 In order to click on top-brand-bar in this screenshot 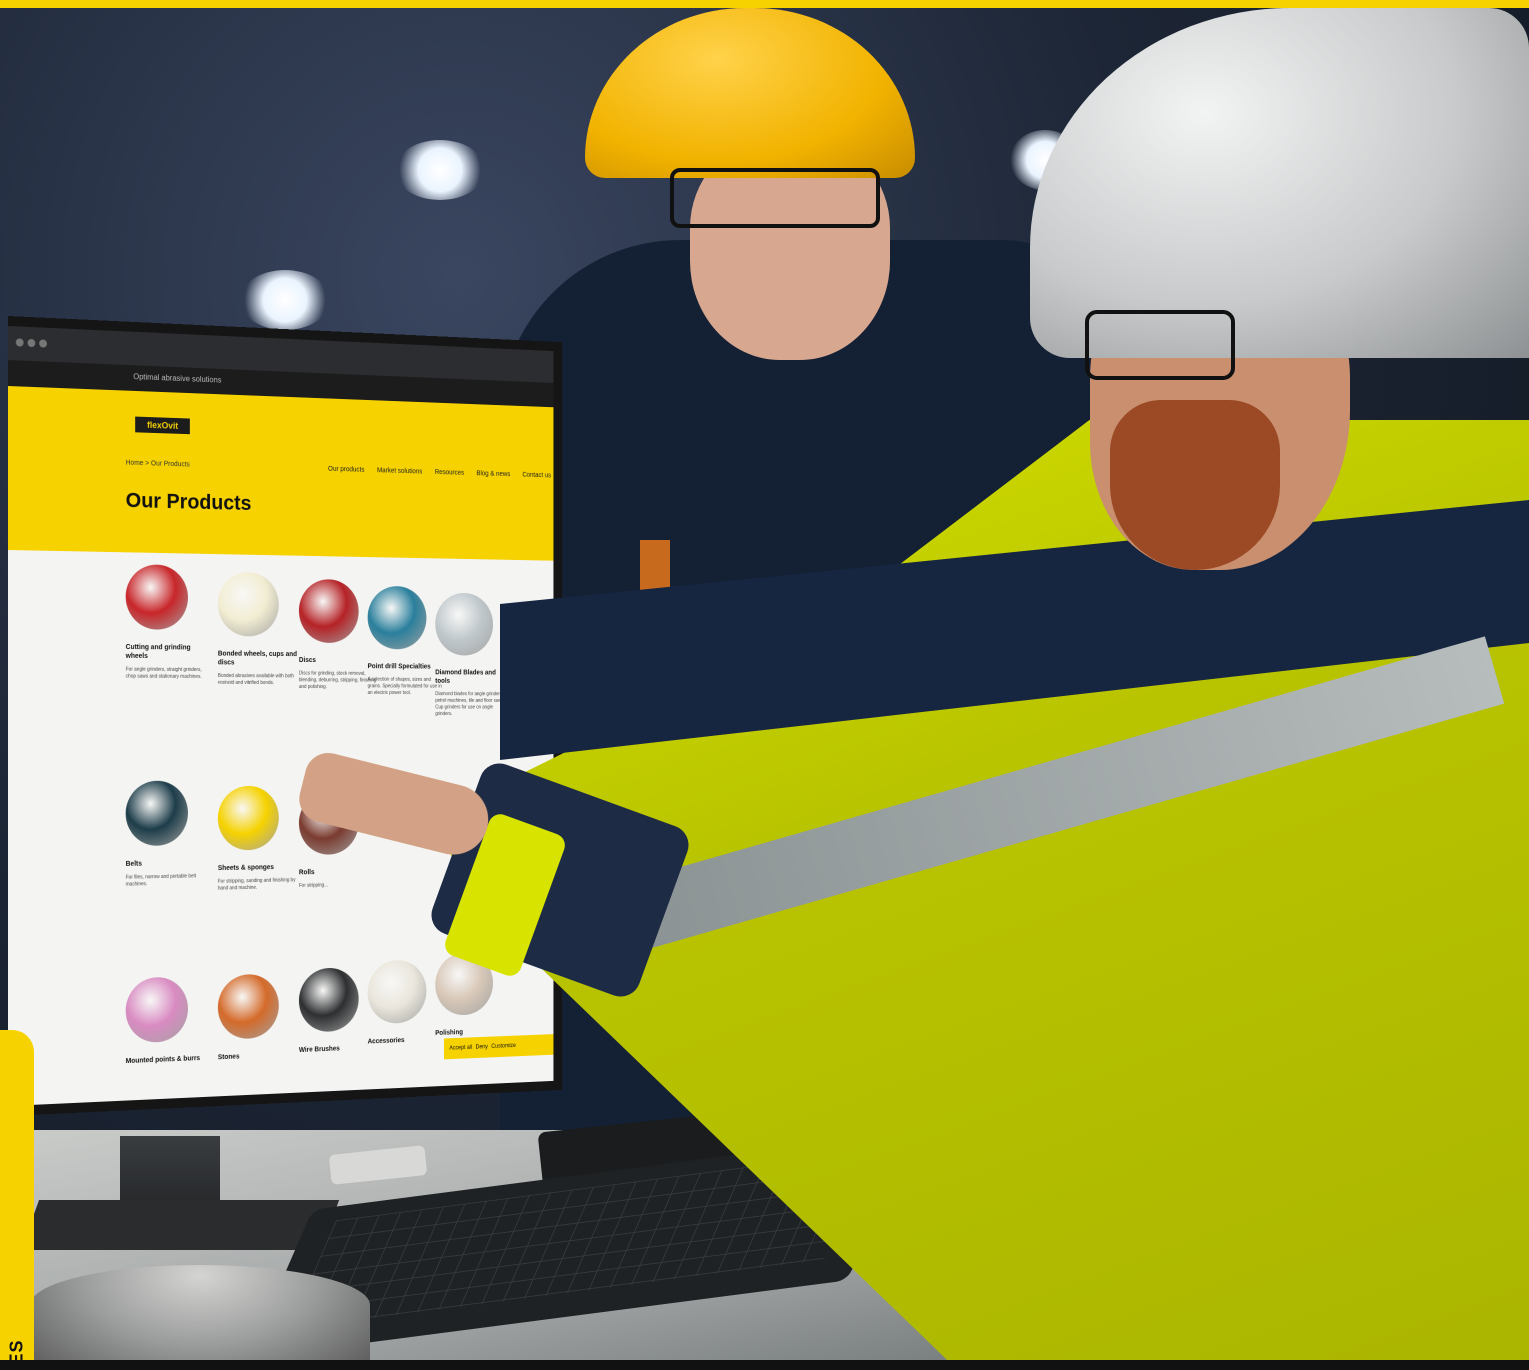, I will do `click(764, 4)`.